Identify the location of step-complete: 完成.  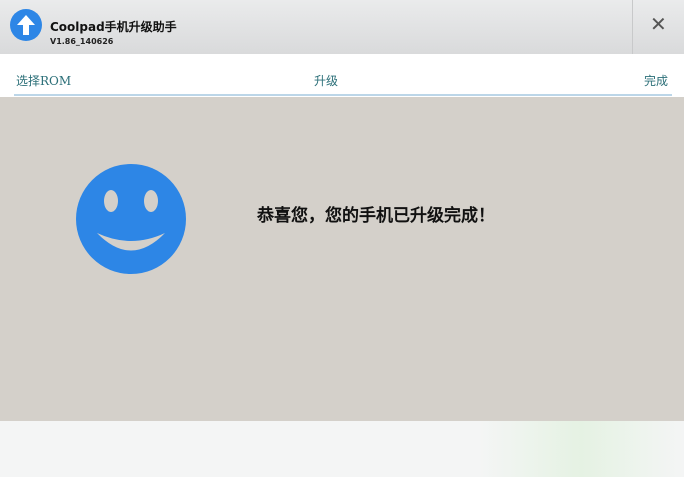
(656, 81).